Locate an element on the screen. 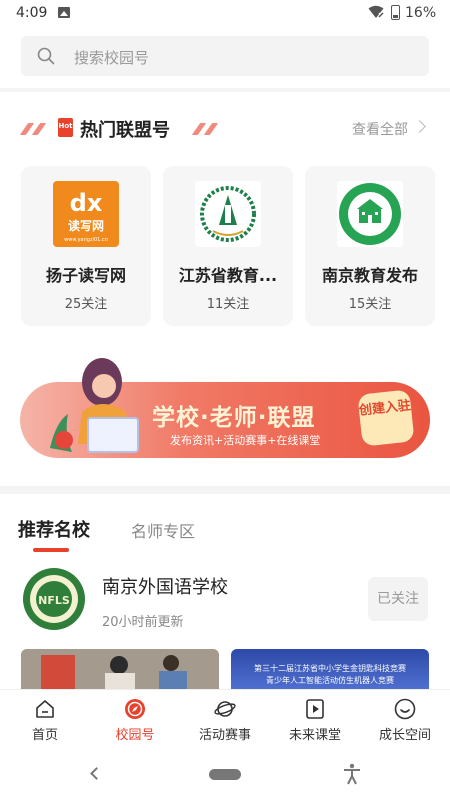 This screenshot has width=450, height=800. see-all-link: 查看全部 is located at coordinates (380, 129).